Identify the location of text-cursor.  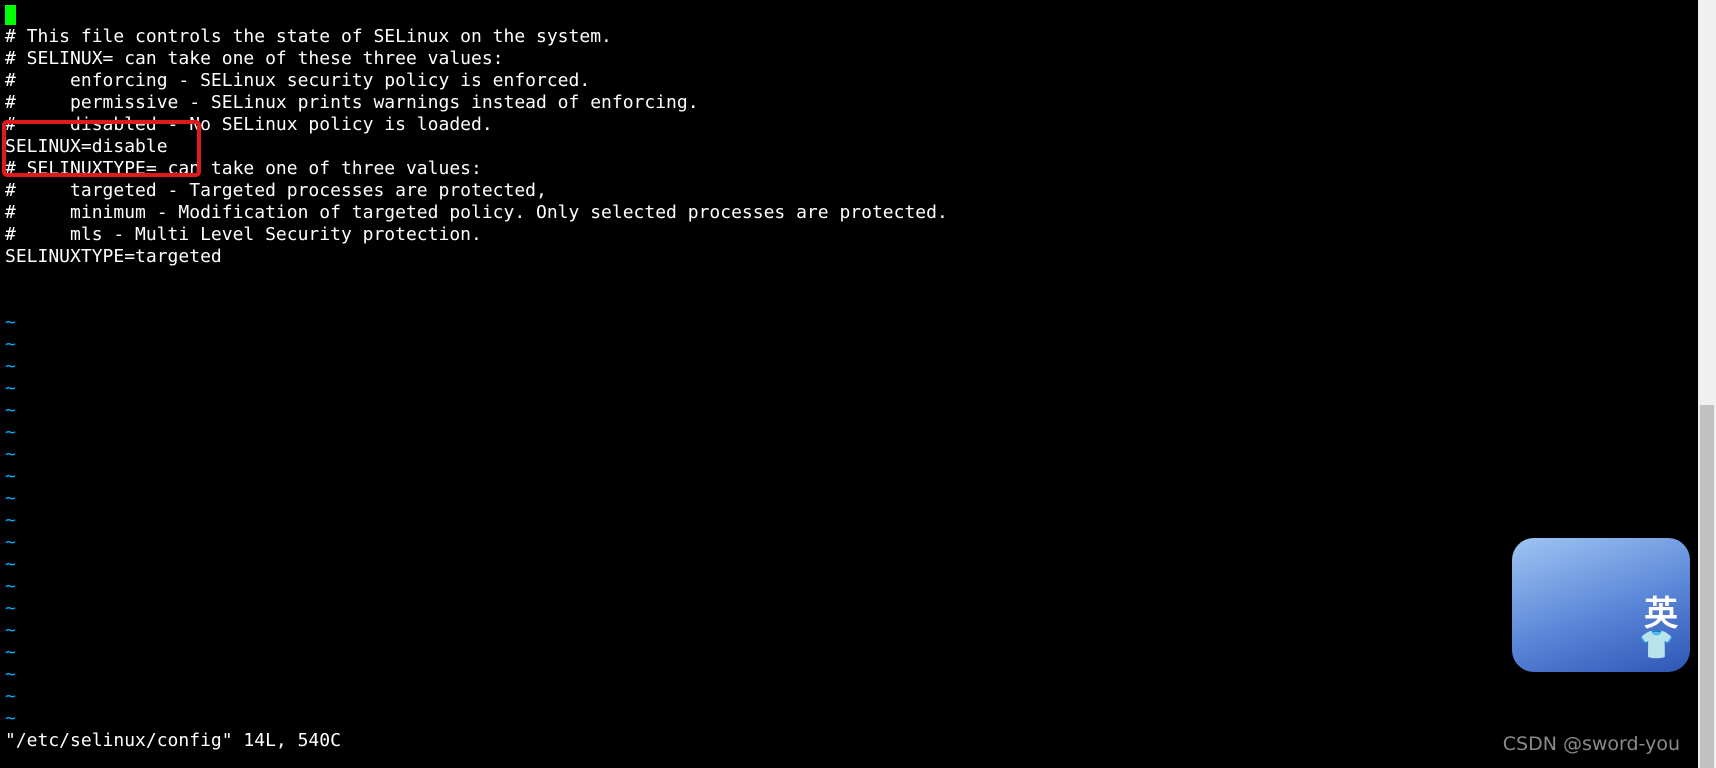
(10, 15).